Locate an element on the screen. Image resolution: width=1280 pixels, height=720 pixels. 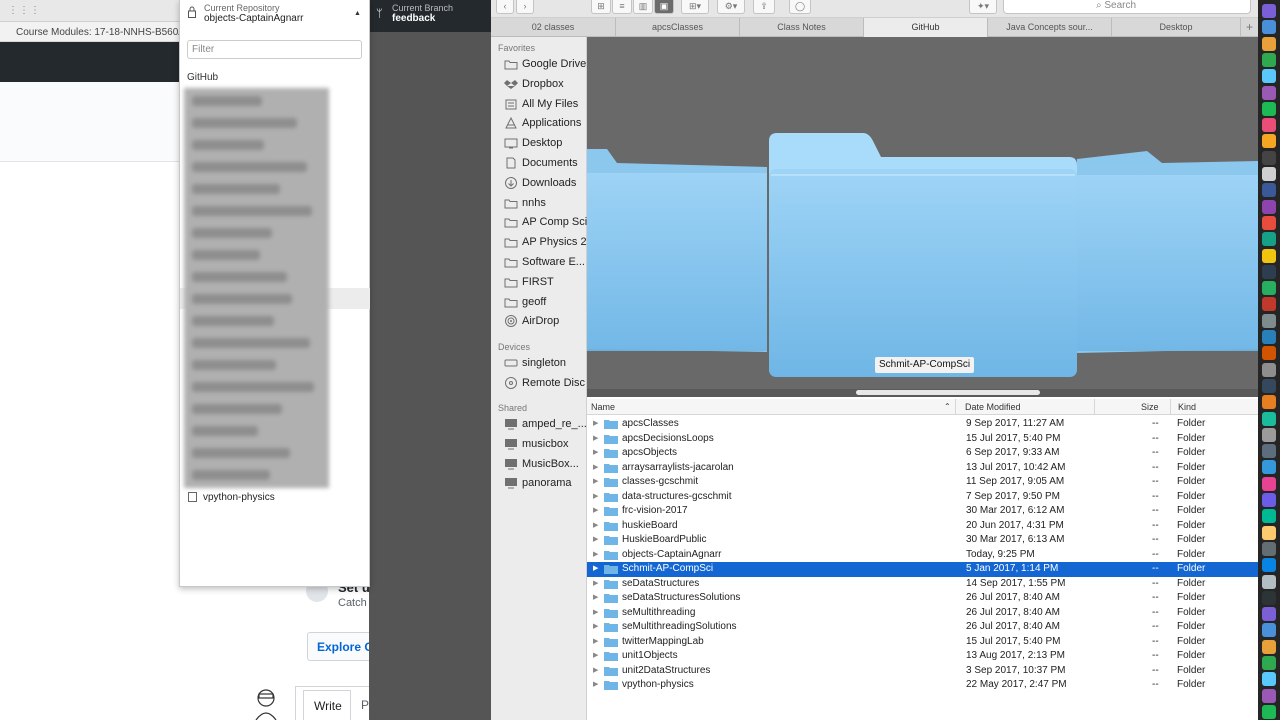
cover-flow-view-button: ▣ is located at coordinates (664, 7).